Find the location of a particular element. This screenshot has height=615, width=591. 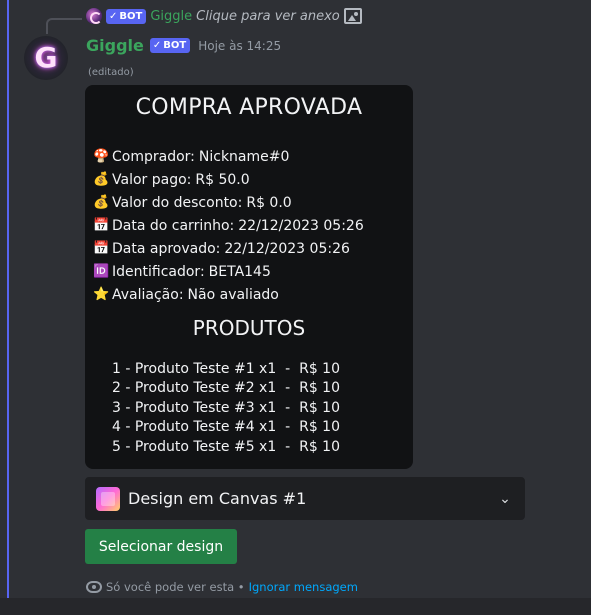

id-icon: 🆔 is located at coordinates (101, 271).